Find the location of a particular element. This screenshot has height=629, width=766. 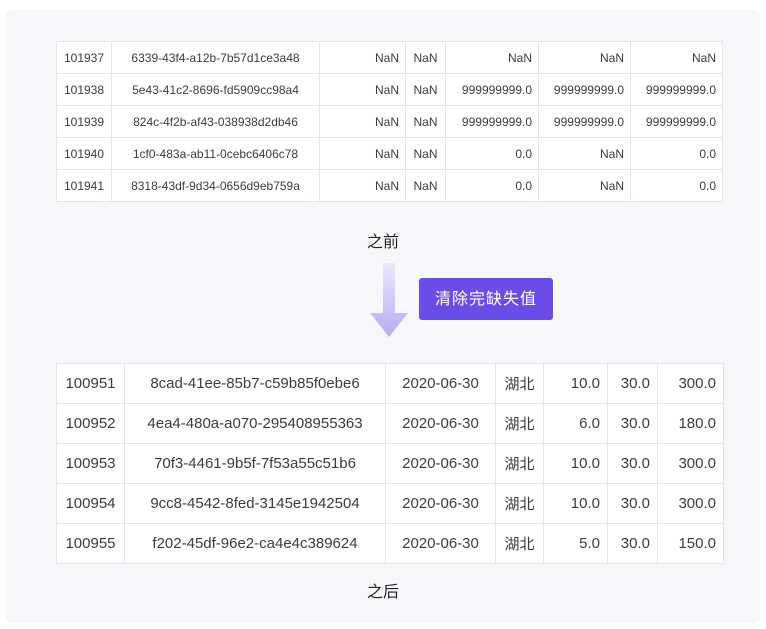

table-cell: 101938 is located at coordinates (84, 89).